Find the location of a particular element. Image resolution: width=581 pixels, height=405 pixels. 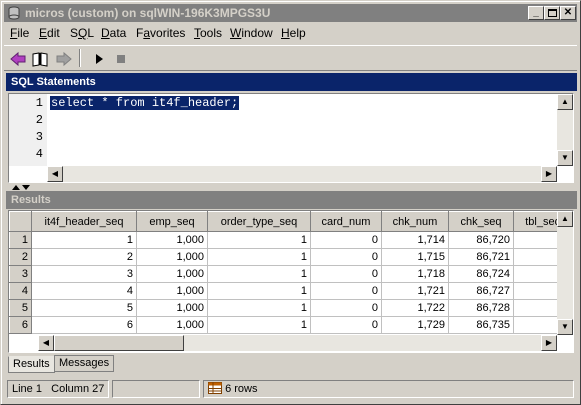

row-number: 6 is located at coordinates (20, 325).